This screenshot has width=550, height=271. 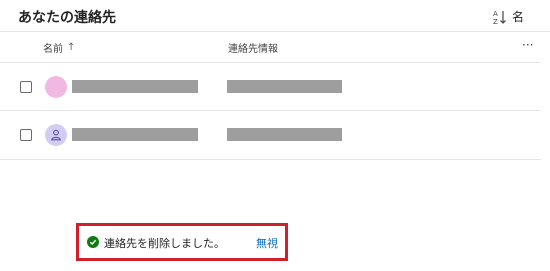 I want to click on toast-message: 連絡先を削除しました。, so click(x=164, y=243).